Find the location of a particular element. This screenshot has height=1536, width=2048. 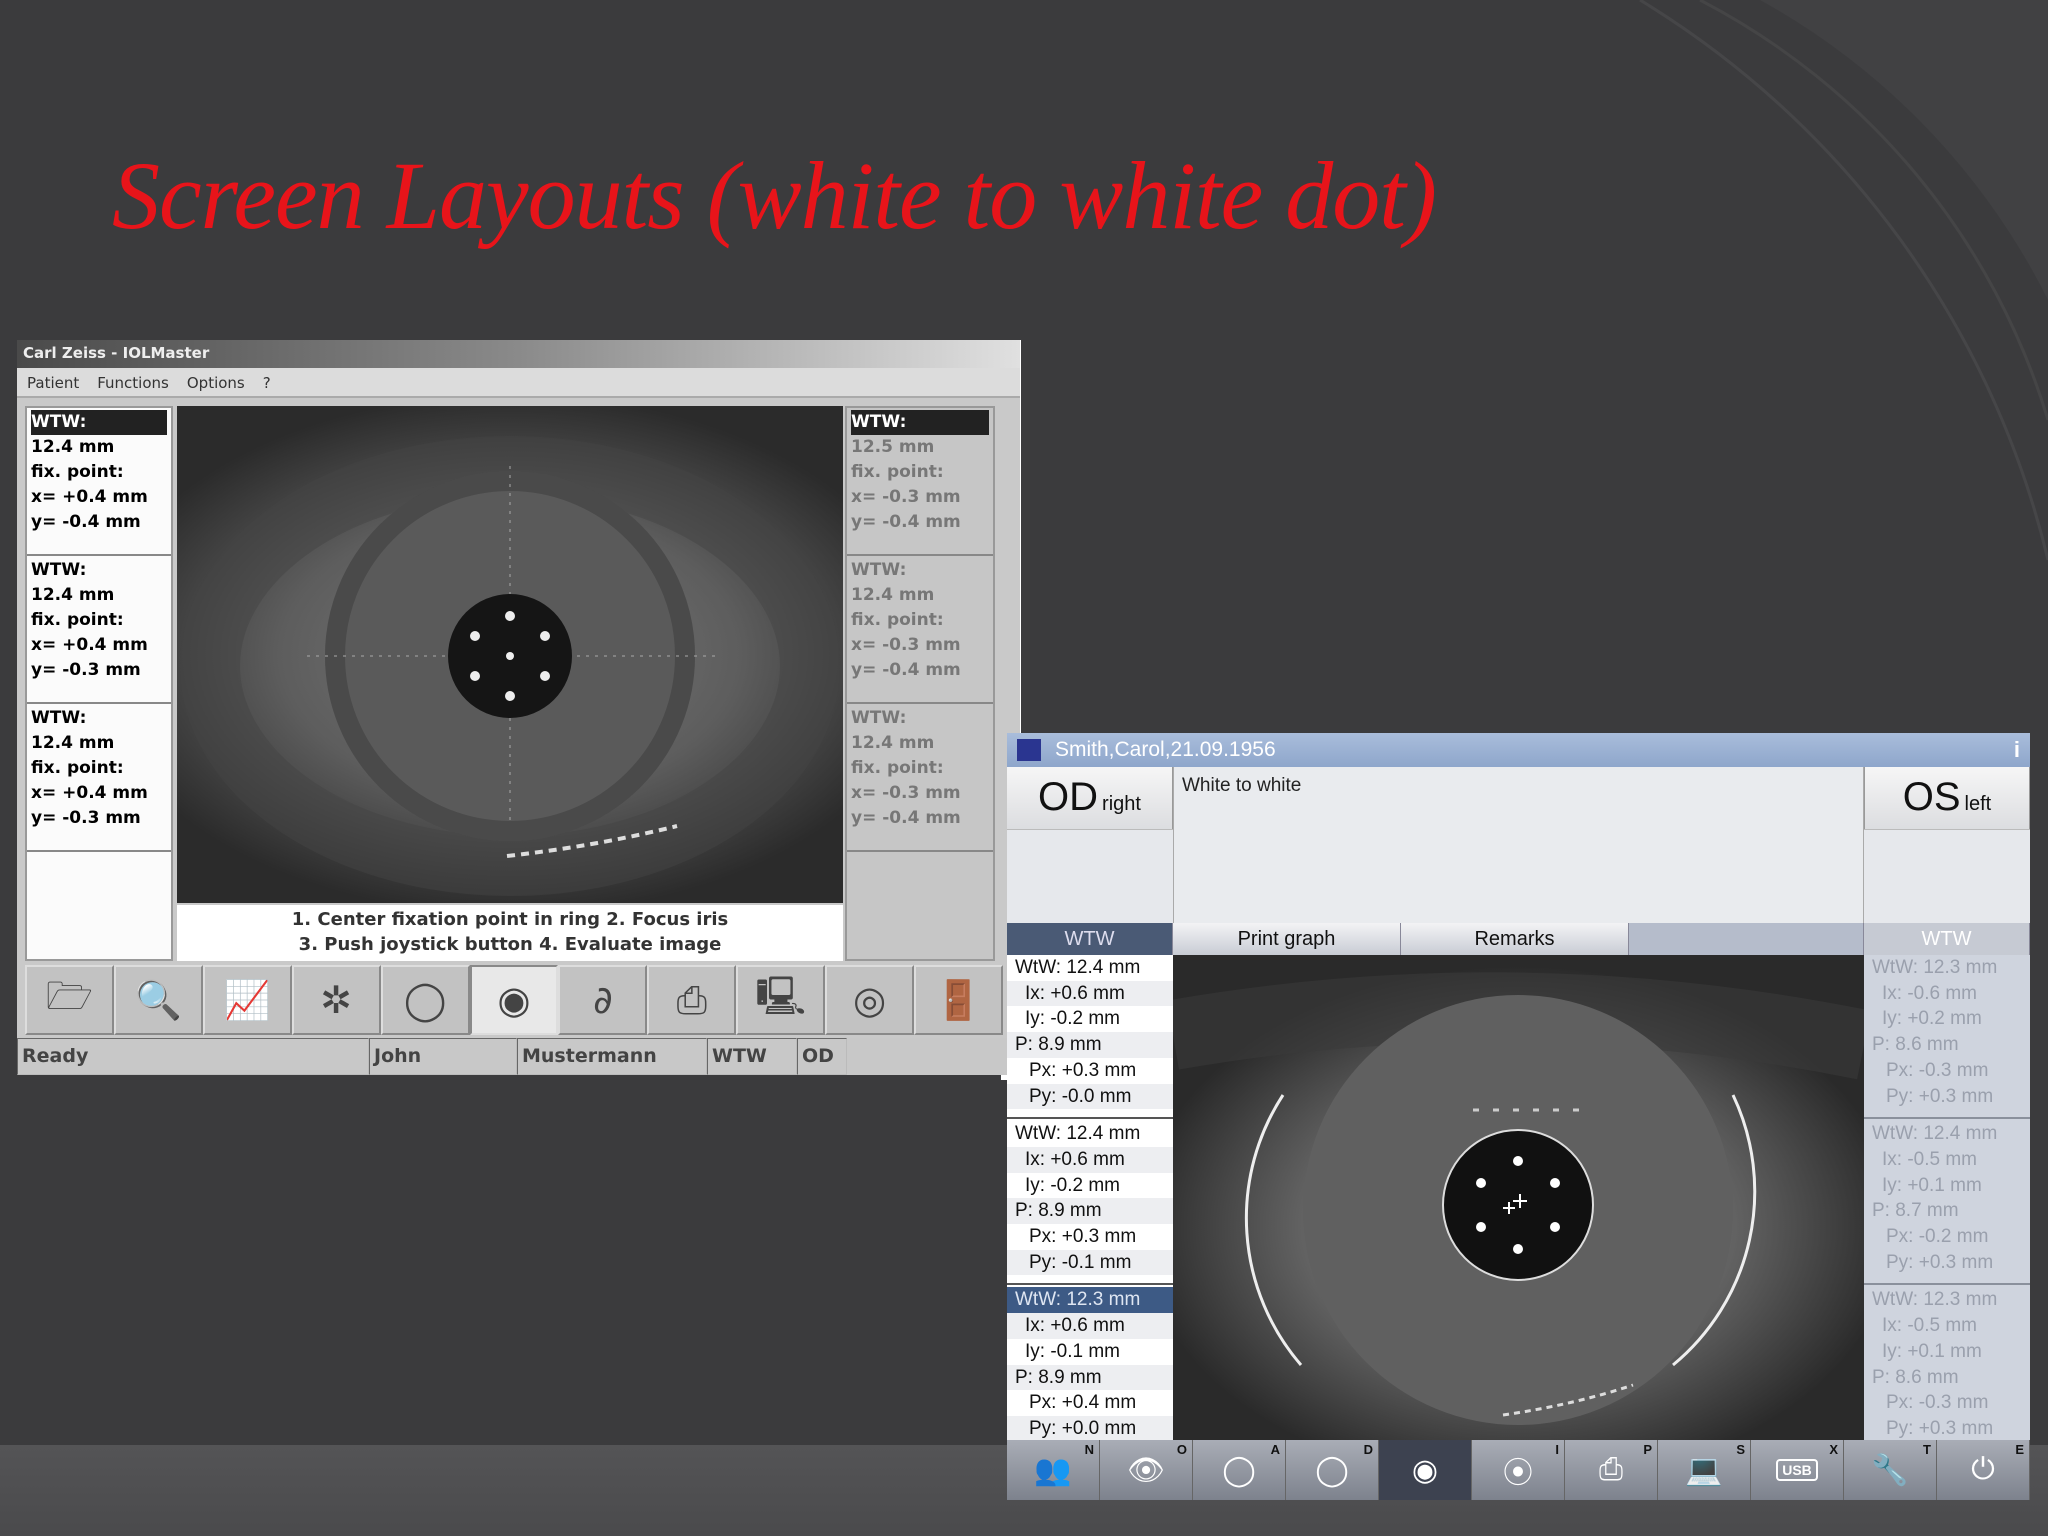

measurement-line: Ix: -0.5 mm is located at coordinates (1930, 1326).